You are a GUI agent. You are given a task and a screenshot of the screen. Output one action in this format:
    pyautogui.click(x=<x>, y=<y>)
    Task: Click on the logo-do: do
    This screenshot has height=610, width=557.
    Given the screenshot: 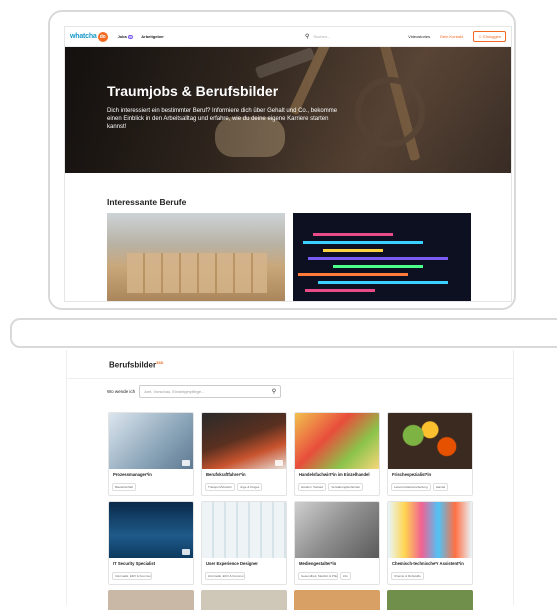 What is the action you would take?
    pyautogui.click(x=102, y=36)
    